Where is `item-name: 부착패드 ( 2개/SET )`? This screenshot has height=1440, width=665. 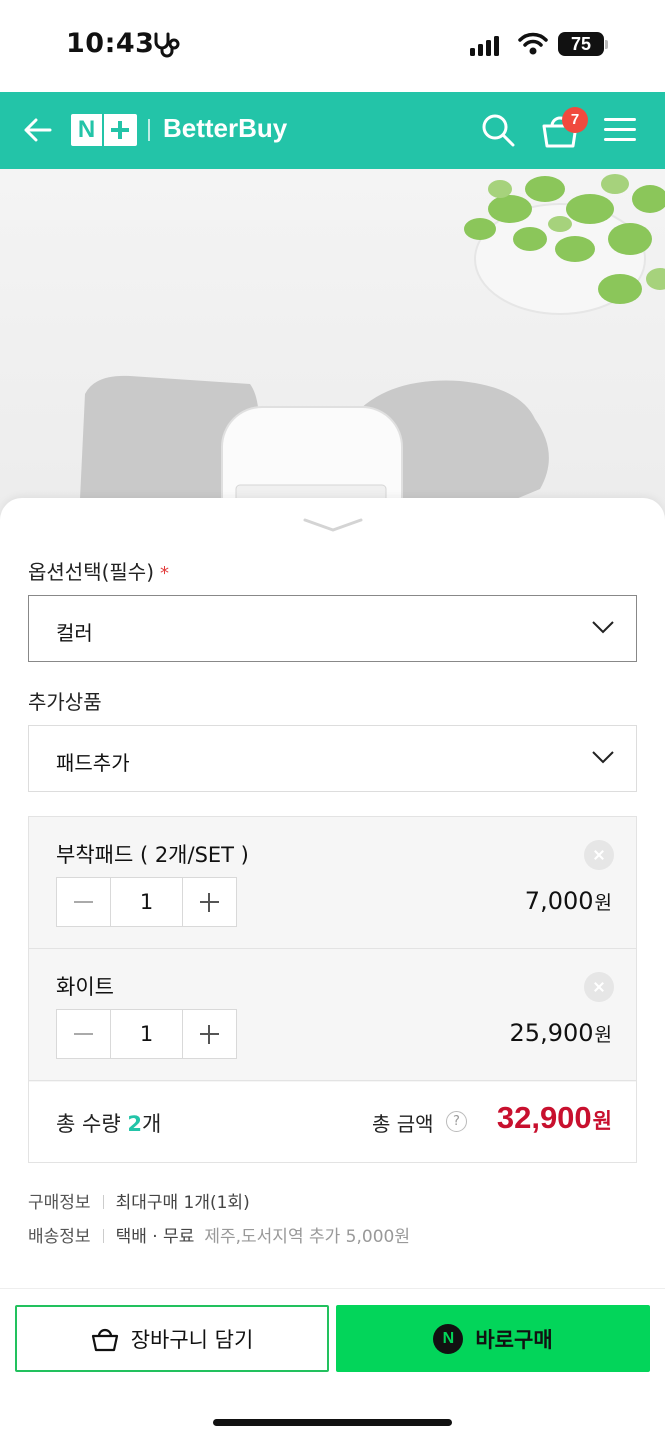 item-name: 부착패드 ( 2개/SET ) is located at coordinates (152, 855).